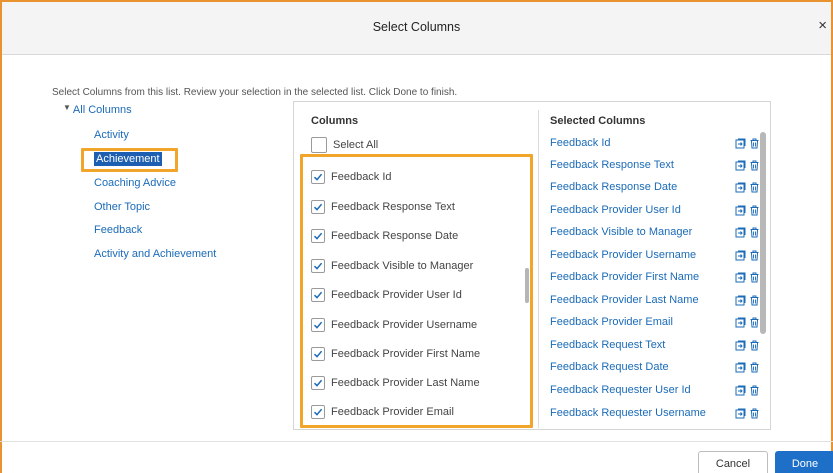 This screenshot has width=833, height=473. Describe the element at coordinates (319, 145) in the screenshot. I see `select-all-checkbox` at that location.